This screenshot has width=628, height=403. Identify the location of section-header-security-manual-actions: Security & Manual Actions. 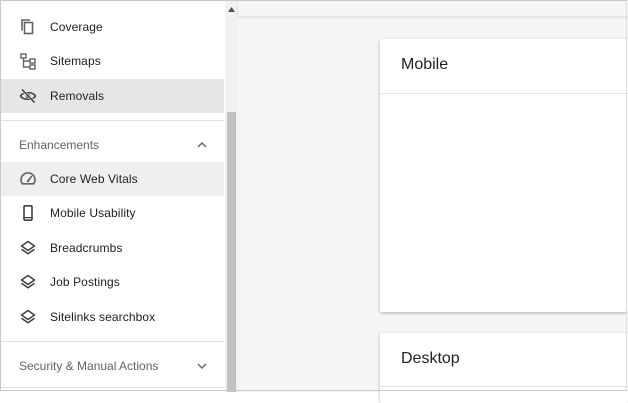
(112, 366).